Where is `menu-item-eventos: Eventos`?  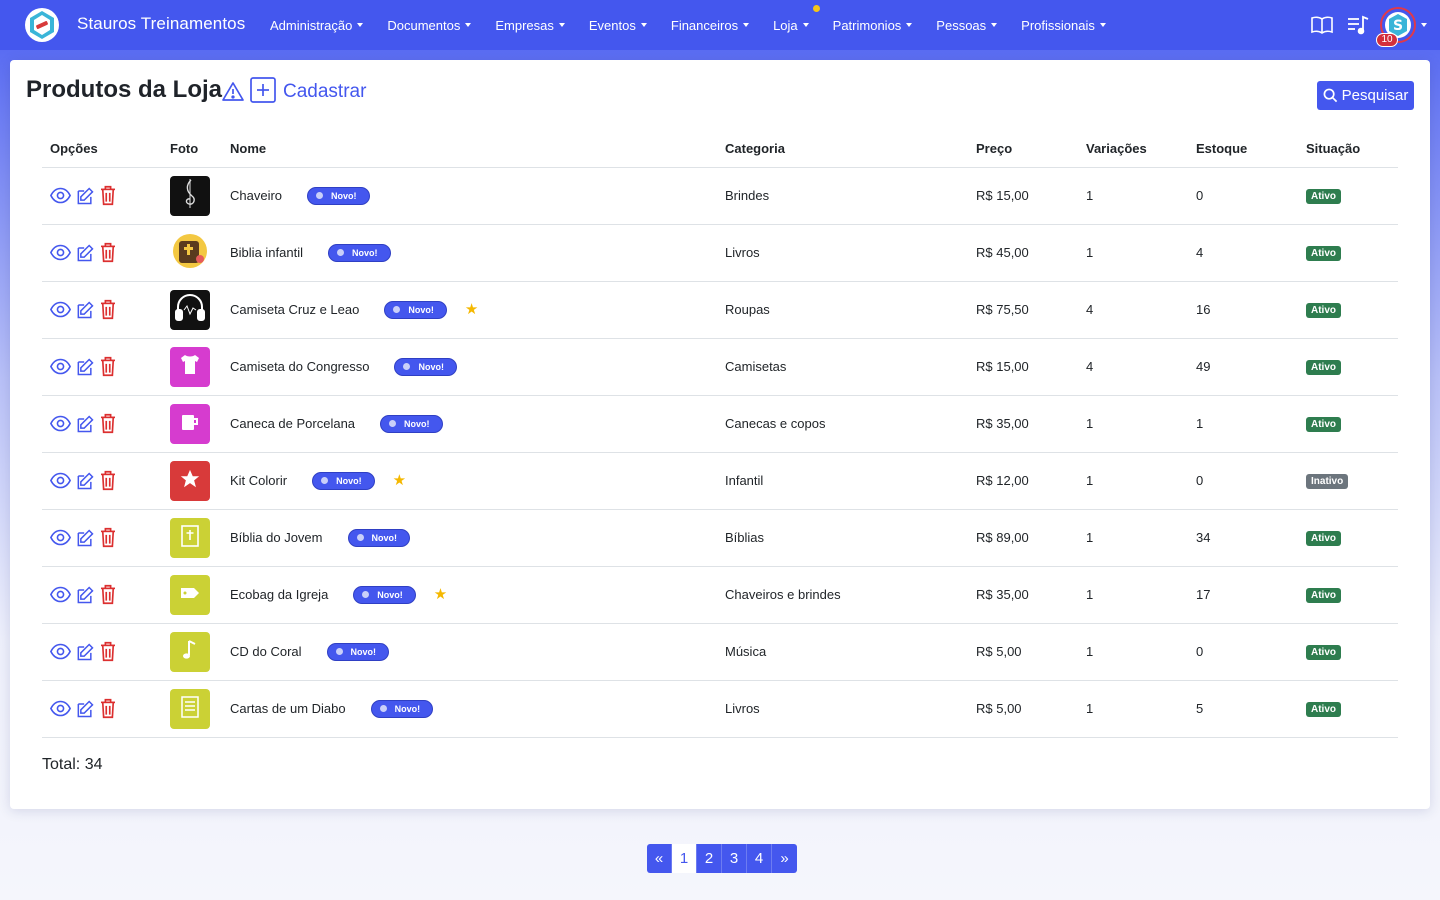 menu-item-eventos: Eventos is located at coordinates (618, 25).